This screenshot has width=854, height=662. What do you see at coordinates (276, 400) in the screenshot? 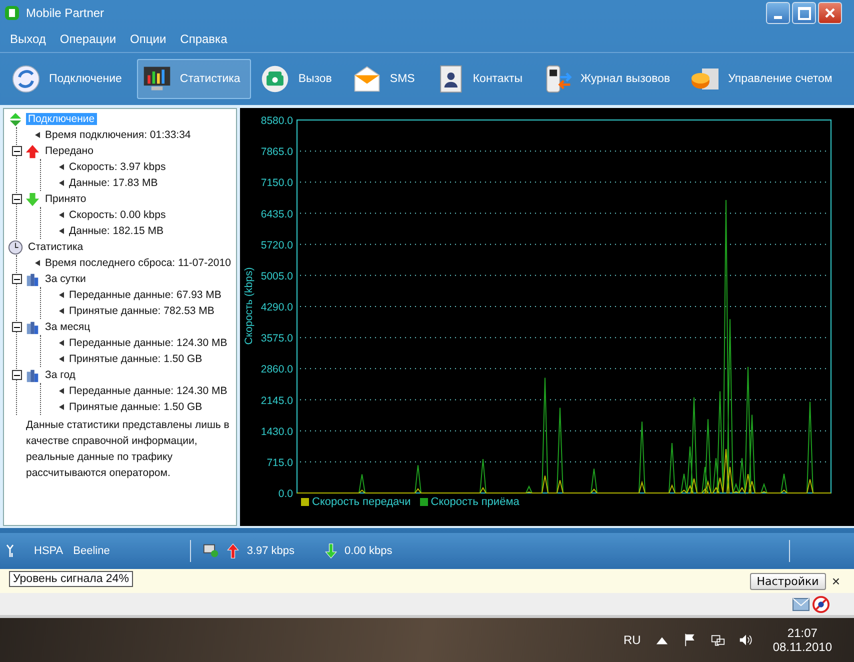
I see `y-tick-label: 2145.0` at bounding box center [276, 400].